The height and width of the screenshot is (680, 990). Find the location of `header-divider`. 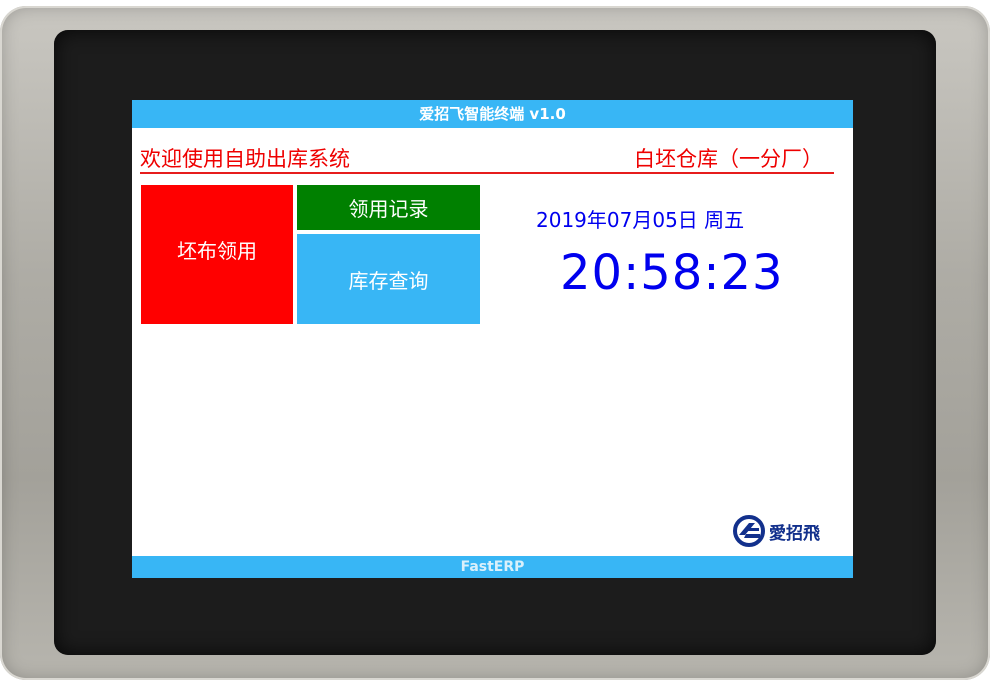

header-divider is located at coordinates (487, 173).